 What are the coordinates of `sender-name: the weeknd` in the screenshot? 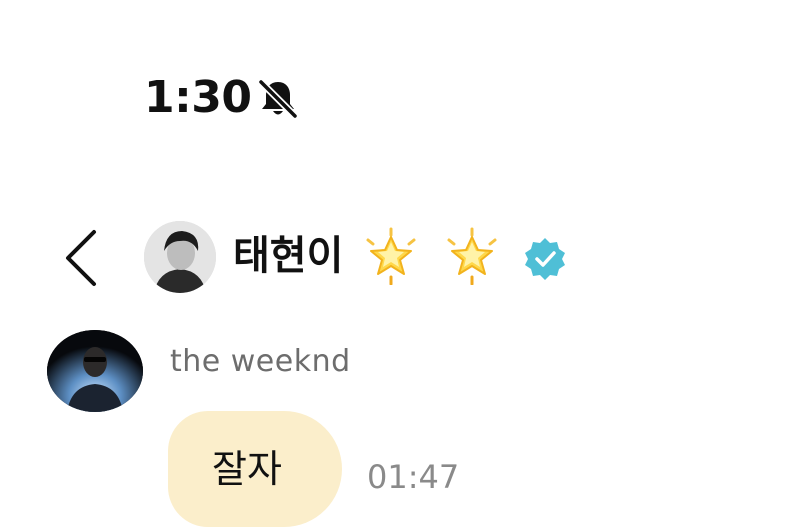 It's located at (260, 361).